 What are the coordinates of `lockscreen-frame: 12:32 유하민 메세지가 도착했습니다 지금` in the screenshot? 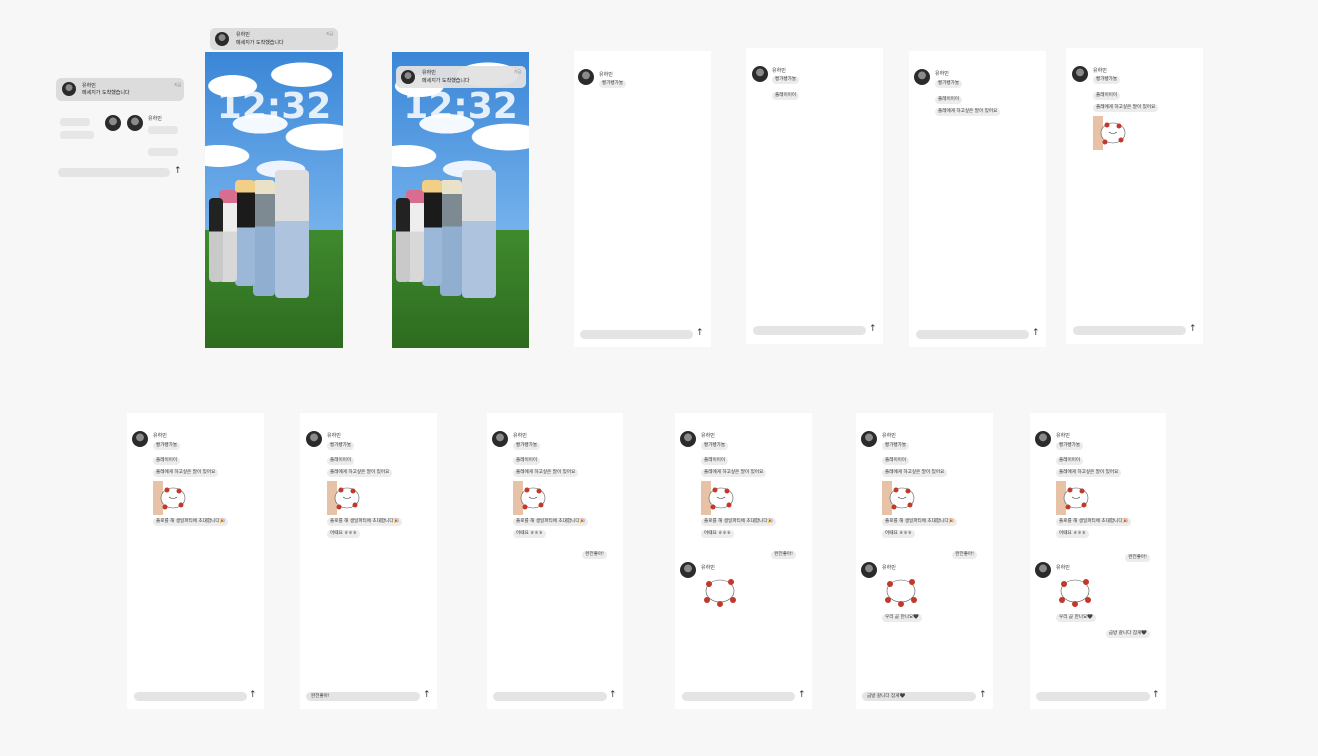 It's located at (460, 200).